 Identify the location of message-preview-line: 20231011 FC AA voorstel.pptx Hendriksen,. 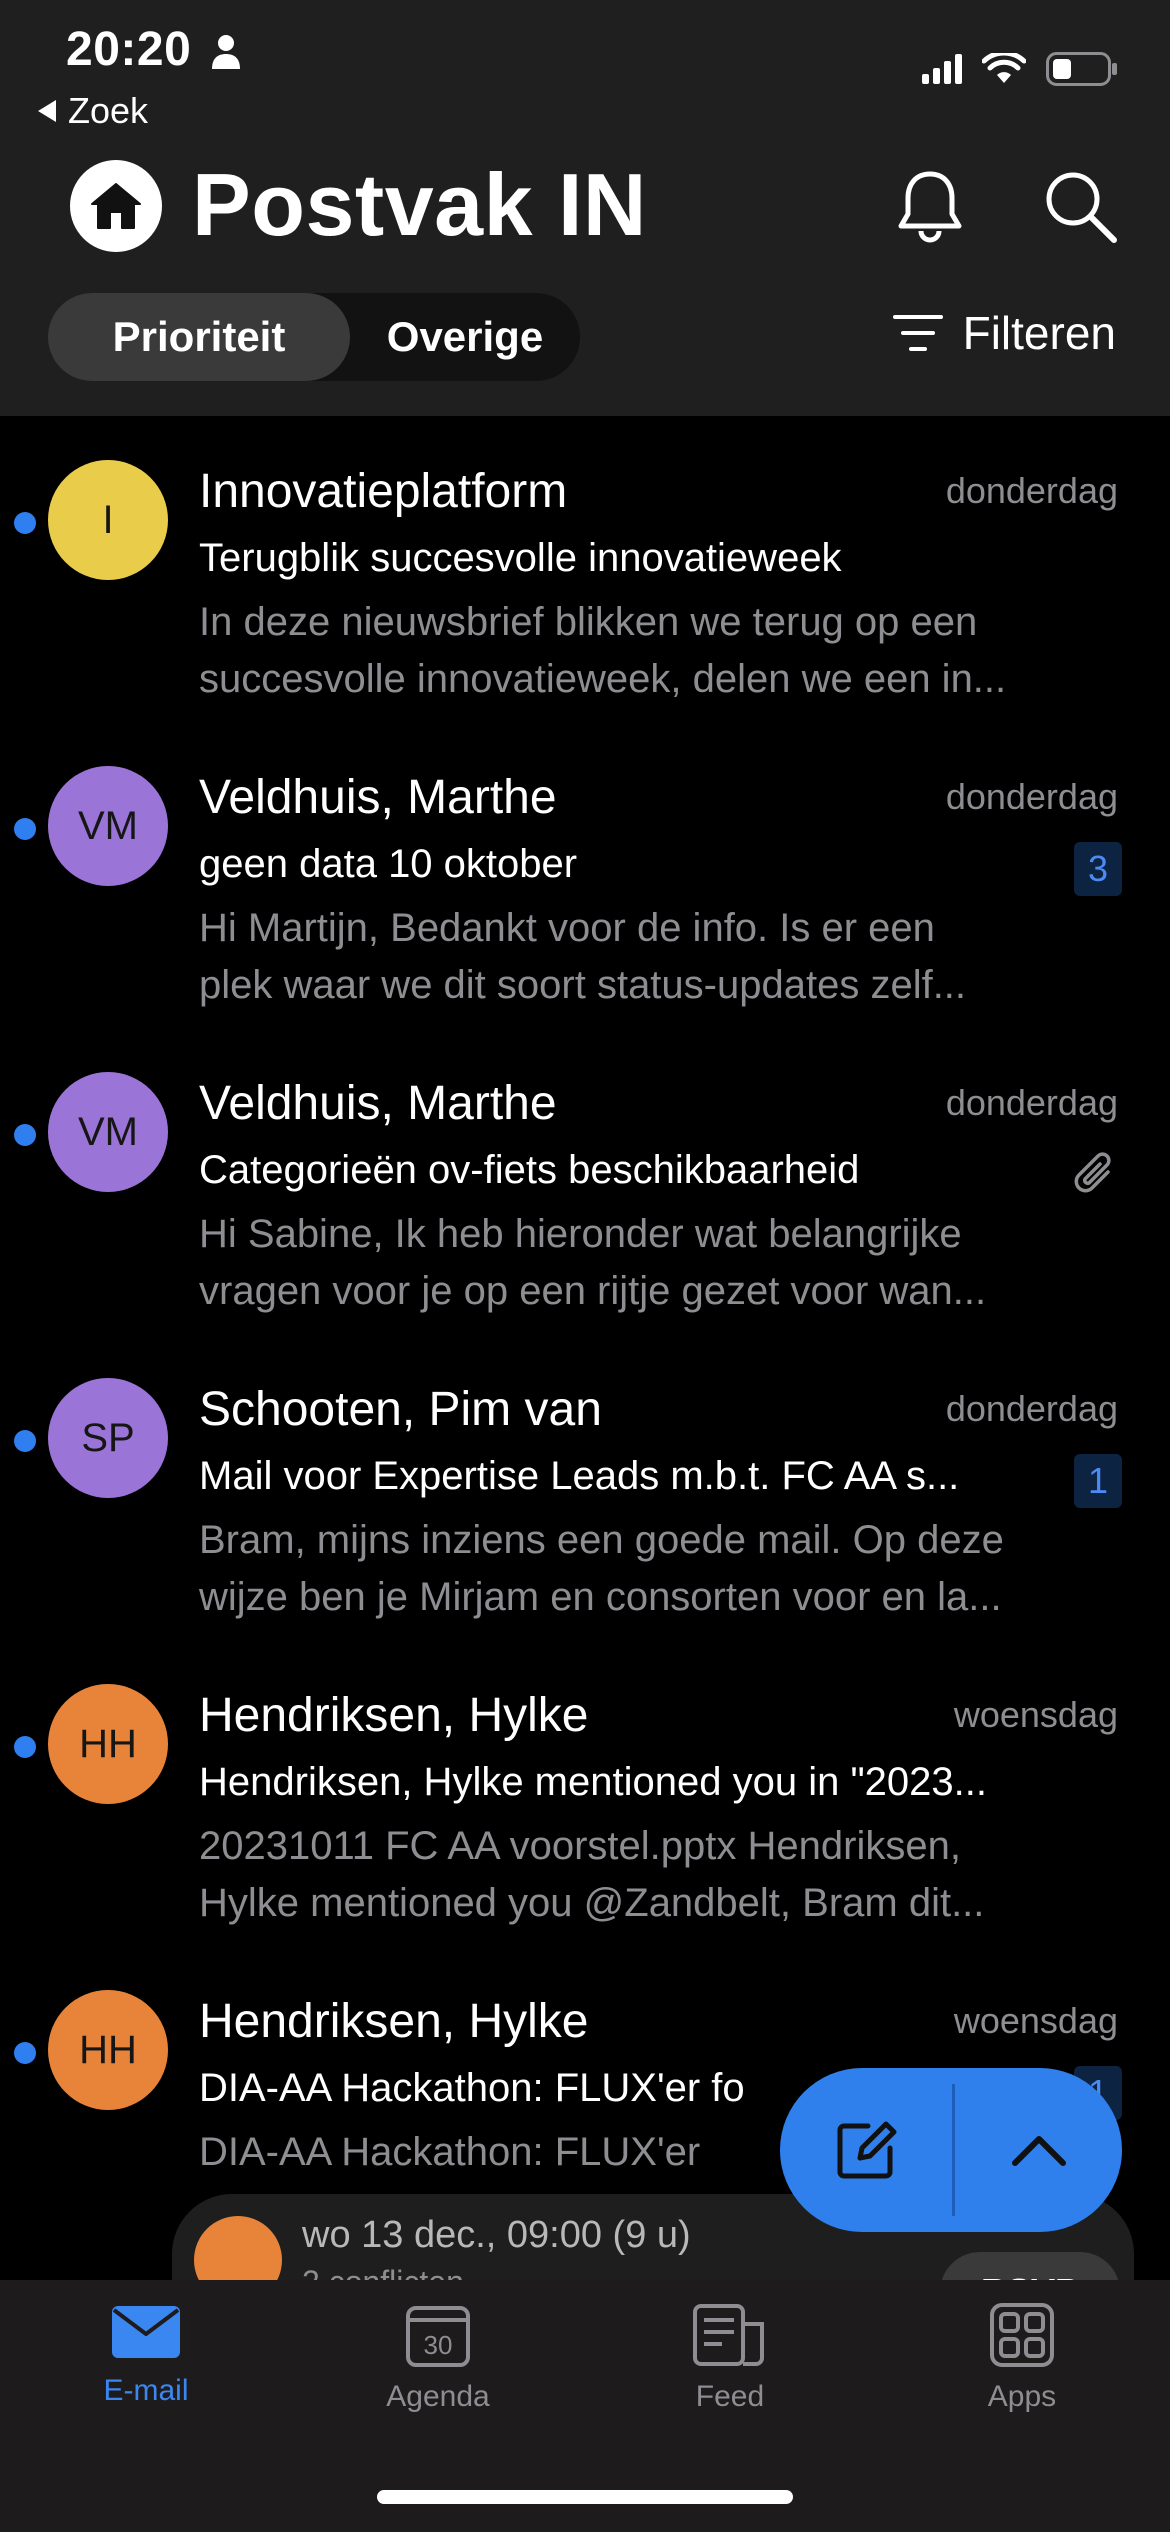
(580, 1846).